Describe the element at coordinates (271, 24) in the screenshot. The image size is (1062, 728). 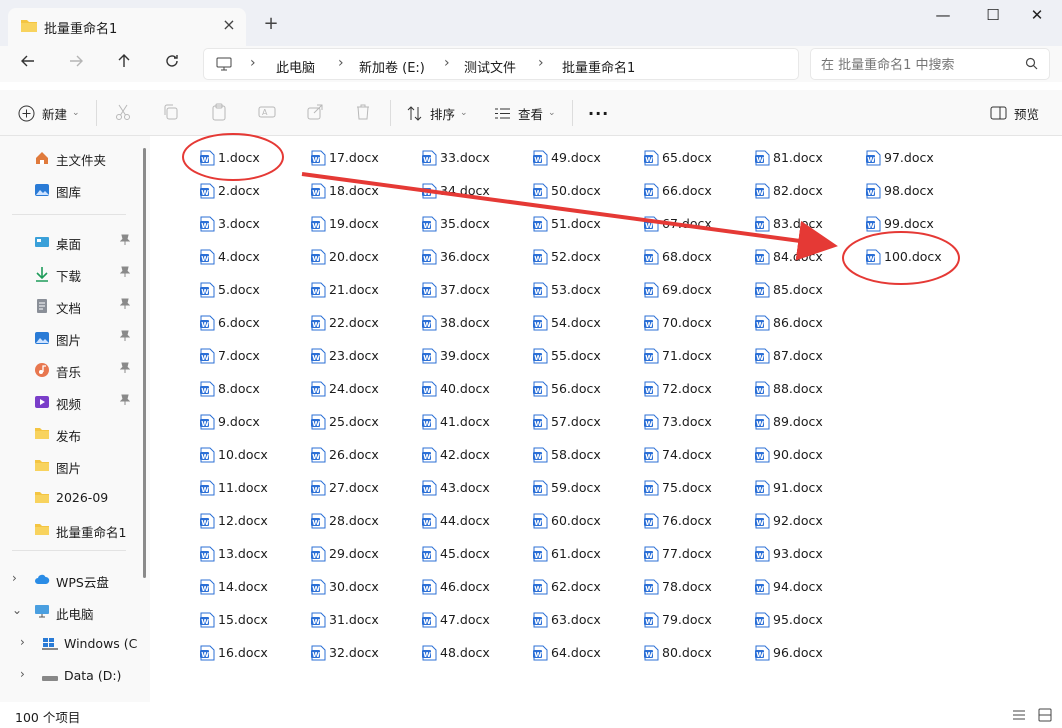
I see `new-tab-button: +` at that location.